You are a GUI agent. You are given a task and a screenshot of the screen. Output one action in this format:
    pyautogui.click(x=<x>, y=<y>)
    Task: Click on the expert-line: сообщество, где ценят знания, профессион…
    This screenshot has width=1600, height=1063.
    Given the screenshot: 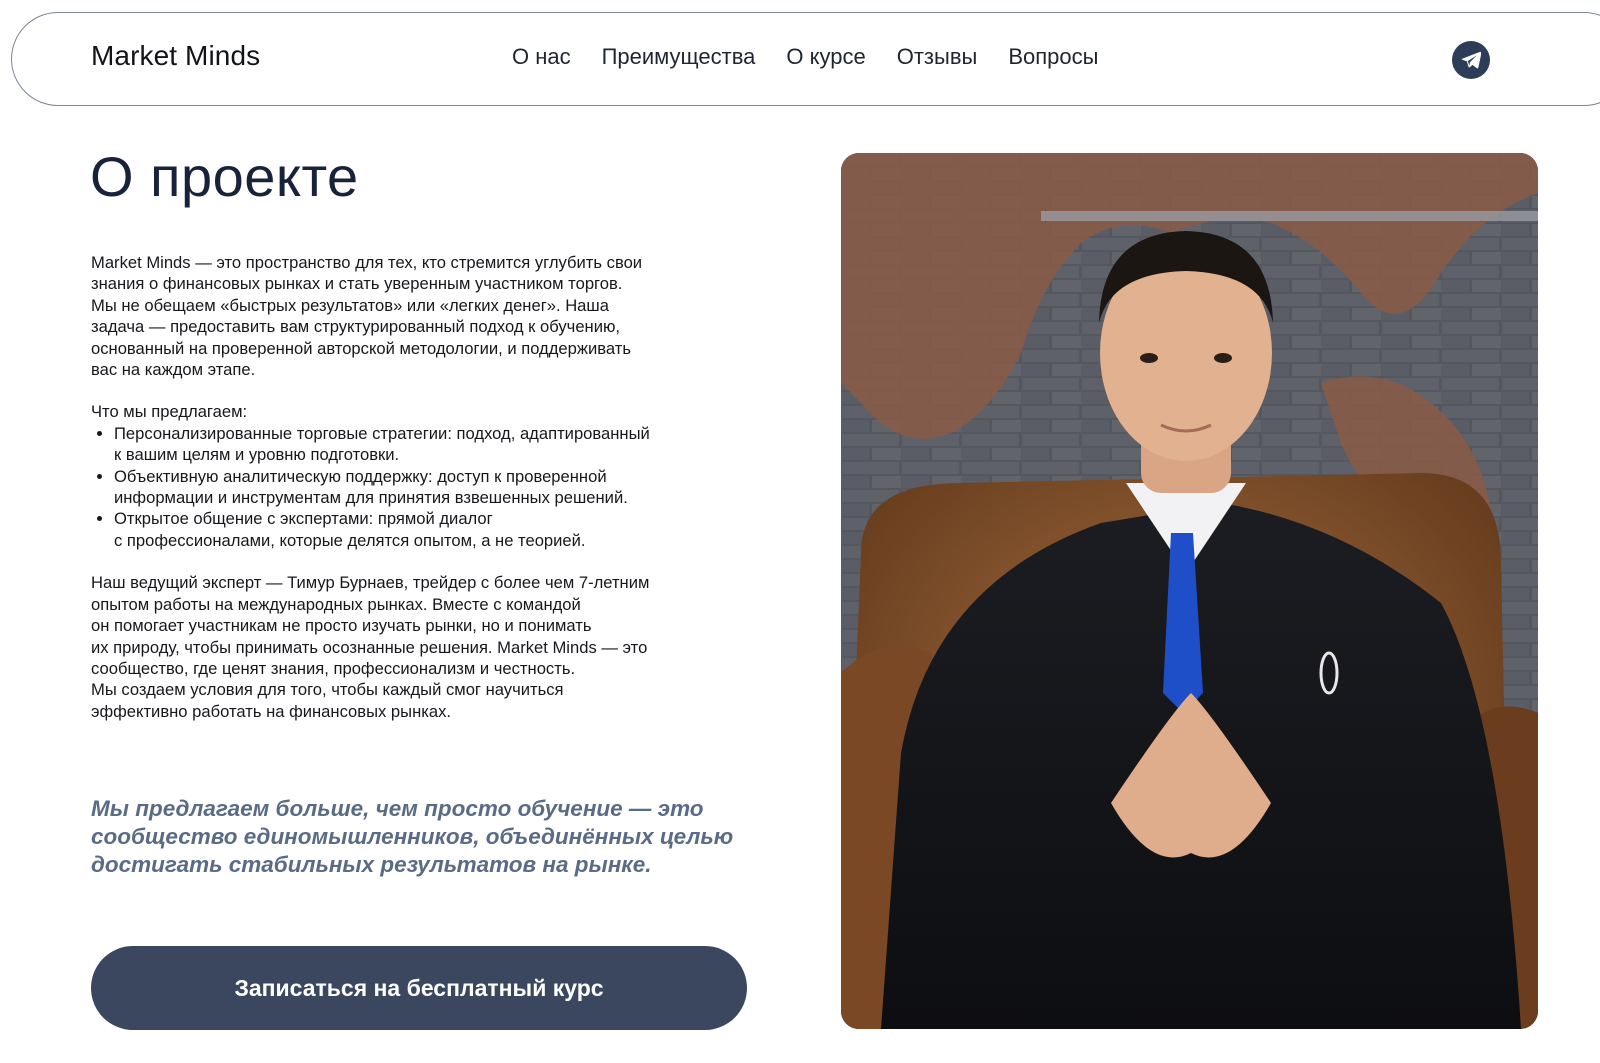 What is the action you would take?
    pyautogui.click(x=333, y=668)
    